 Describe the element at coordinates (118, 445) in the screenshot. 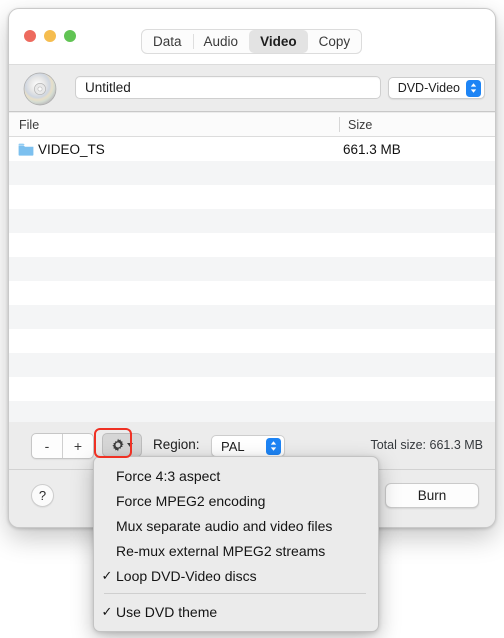

I see `gear-icon` at that location.